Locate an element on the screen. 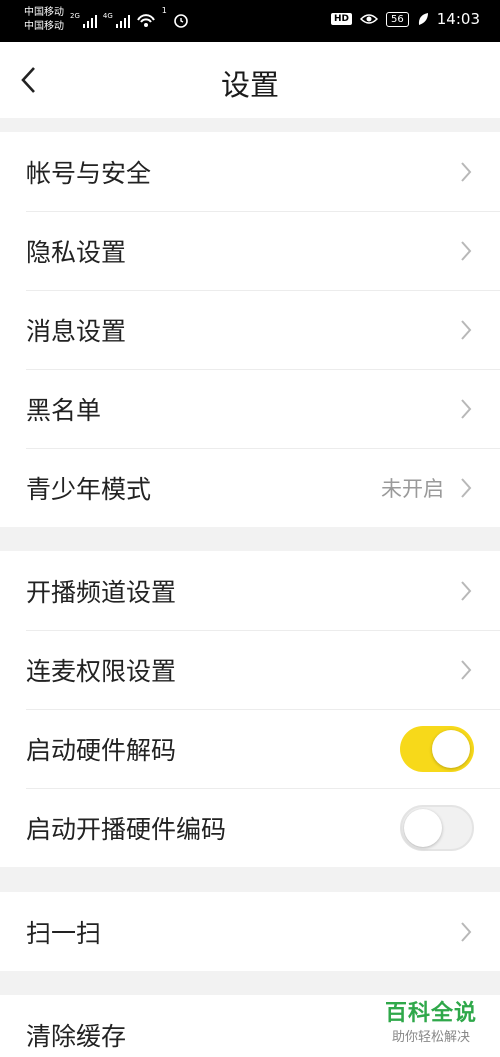 The width and height of the screenshot is (500, 1057). settings-item-account-security: 帐号与安全 is located at coordinates (250, 171).